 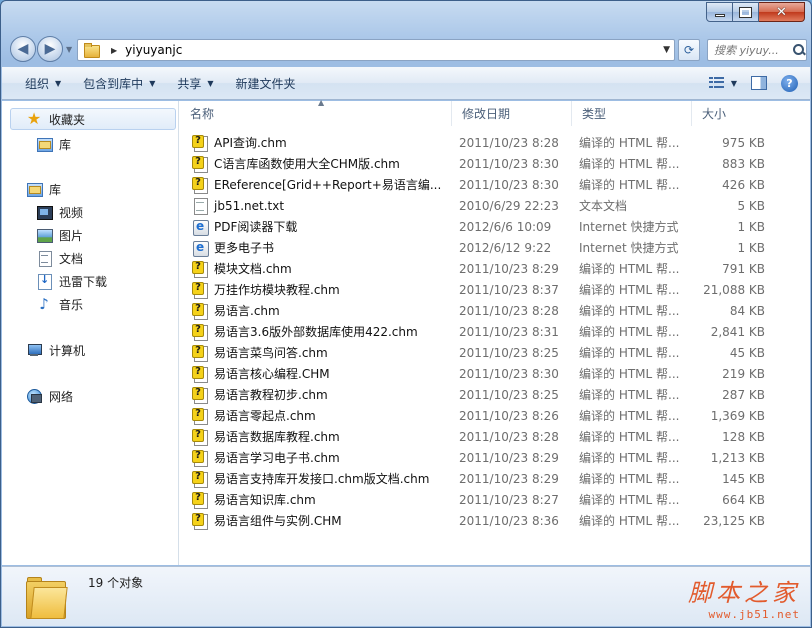 What do you see at coordinates (321, 205) in the screenshot?
I see `file-name-cell: jb51.net.txt` at bounding box center [321, 205].